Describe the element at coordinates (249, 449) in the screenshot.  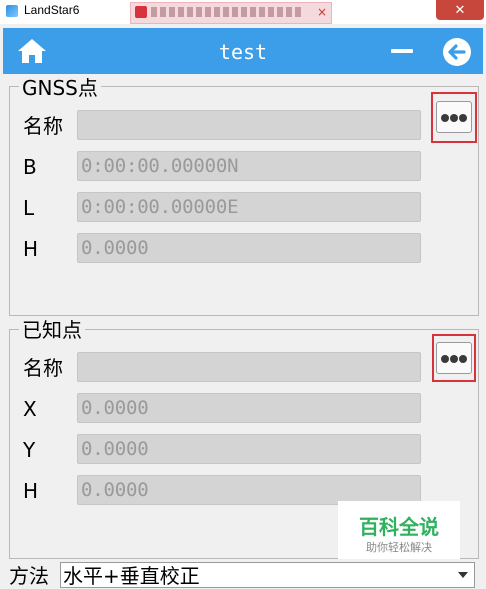
I see `known-y-input: 0.0000` at that location.